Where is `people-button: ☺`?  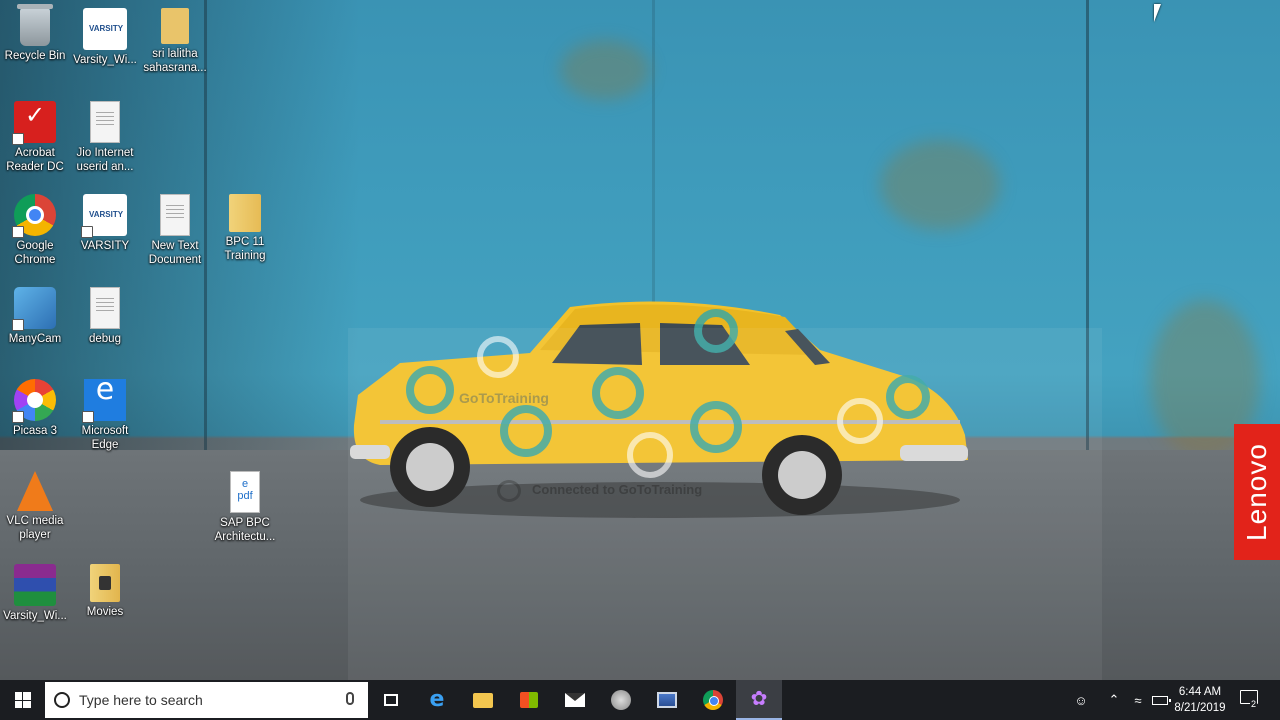
people-button: ☺ is located at coordinates (1081, 700).